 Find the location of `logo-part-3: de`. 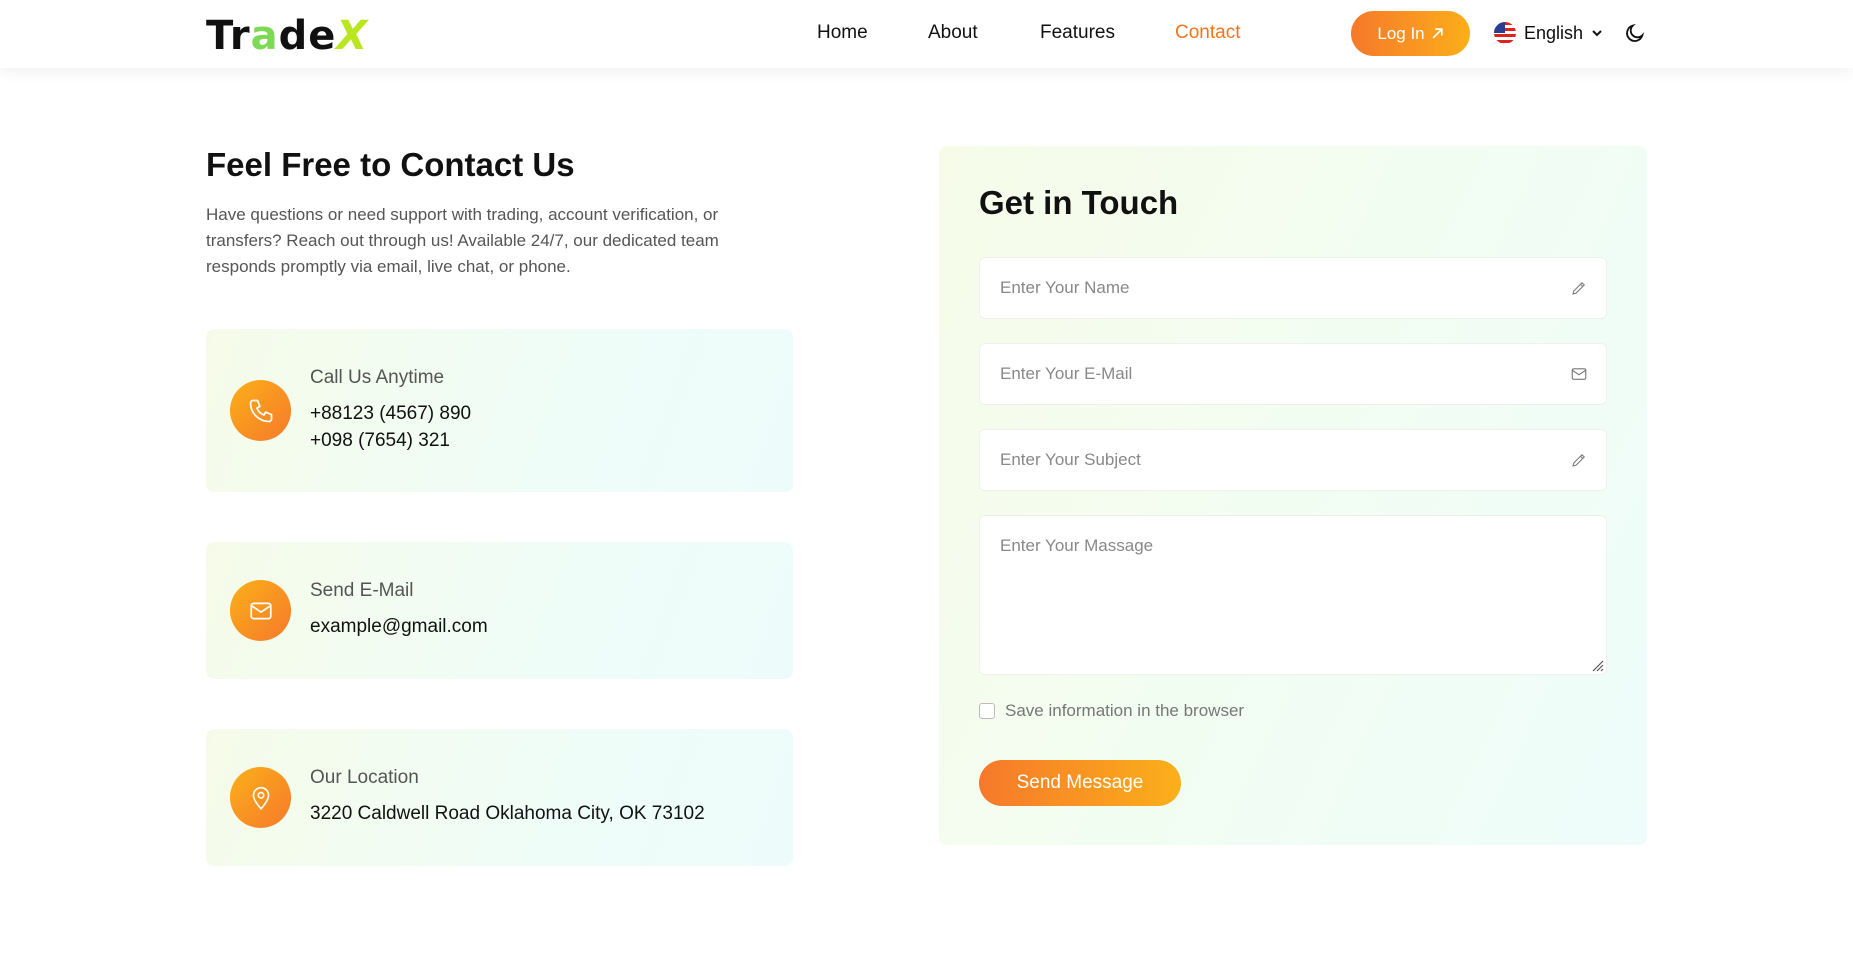

logo-part-3: de is located at coordinates (307, 36).